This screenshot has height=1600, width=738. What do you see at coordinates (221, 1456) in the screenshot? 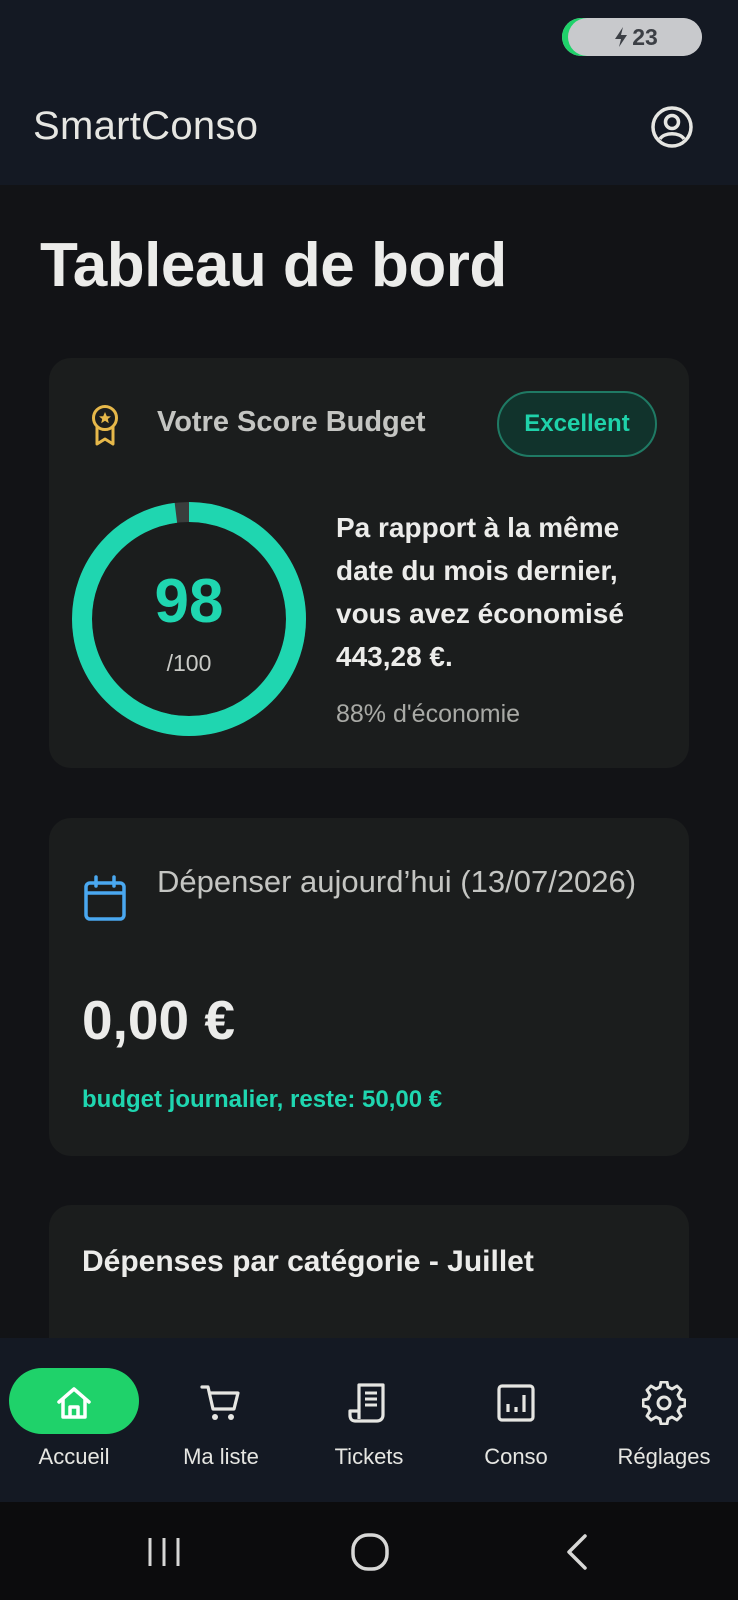
I see `nav-label: Ma liste` at bounding box center [221, 1456].